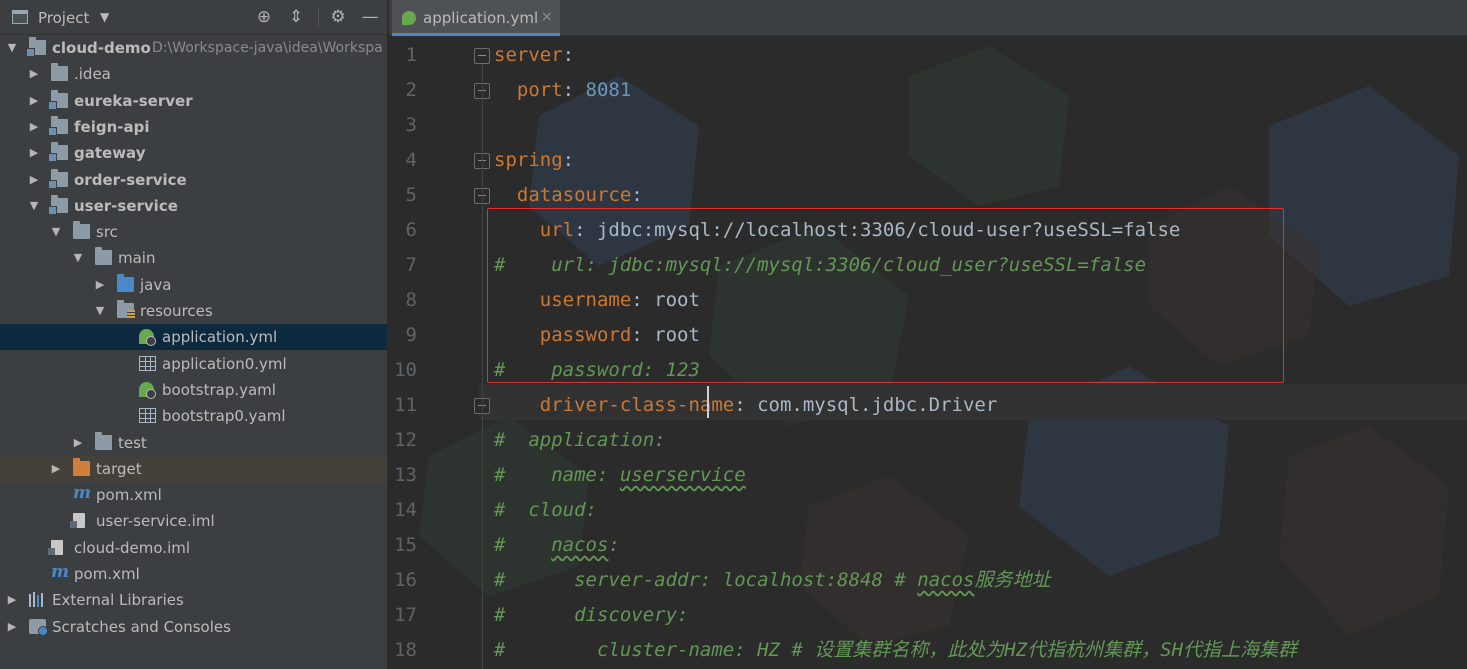 This screenshot has width=1467, height=669. I want to click on tab-application-yml: application.yml ×, so click(476, 18).